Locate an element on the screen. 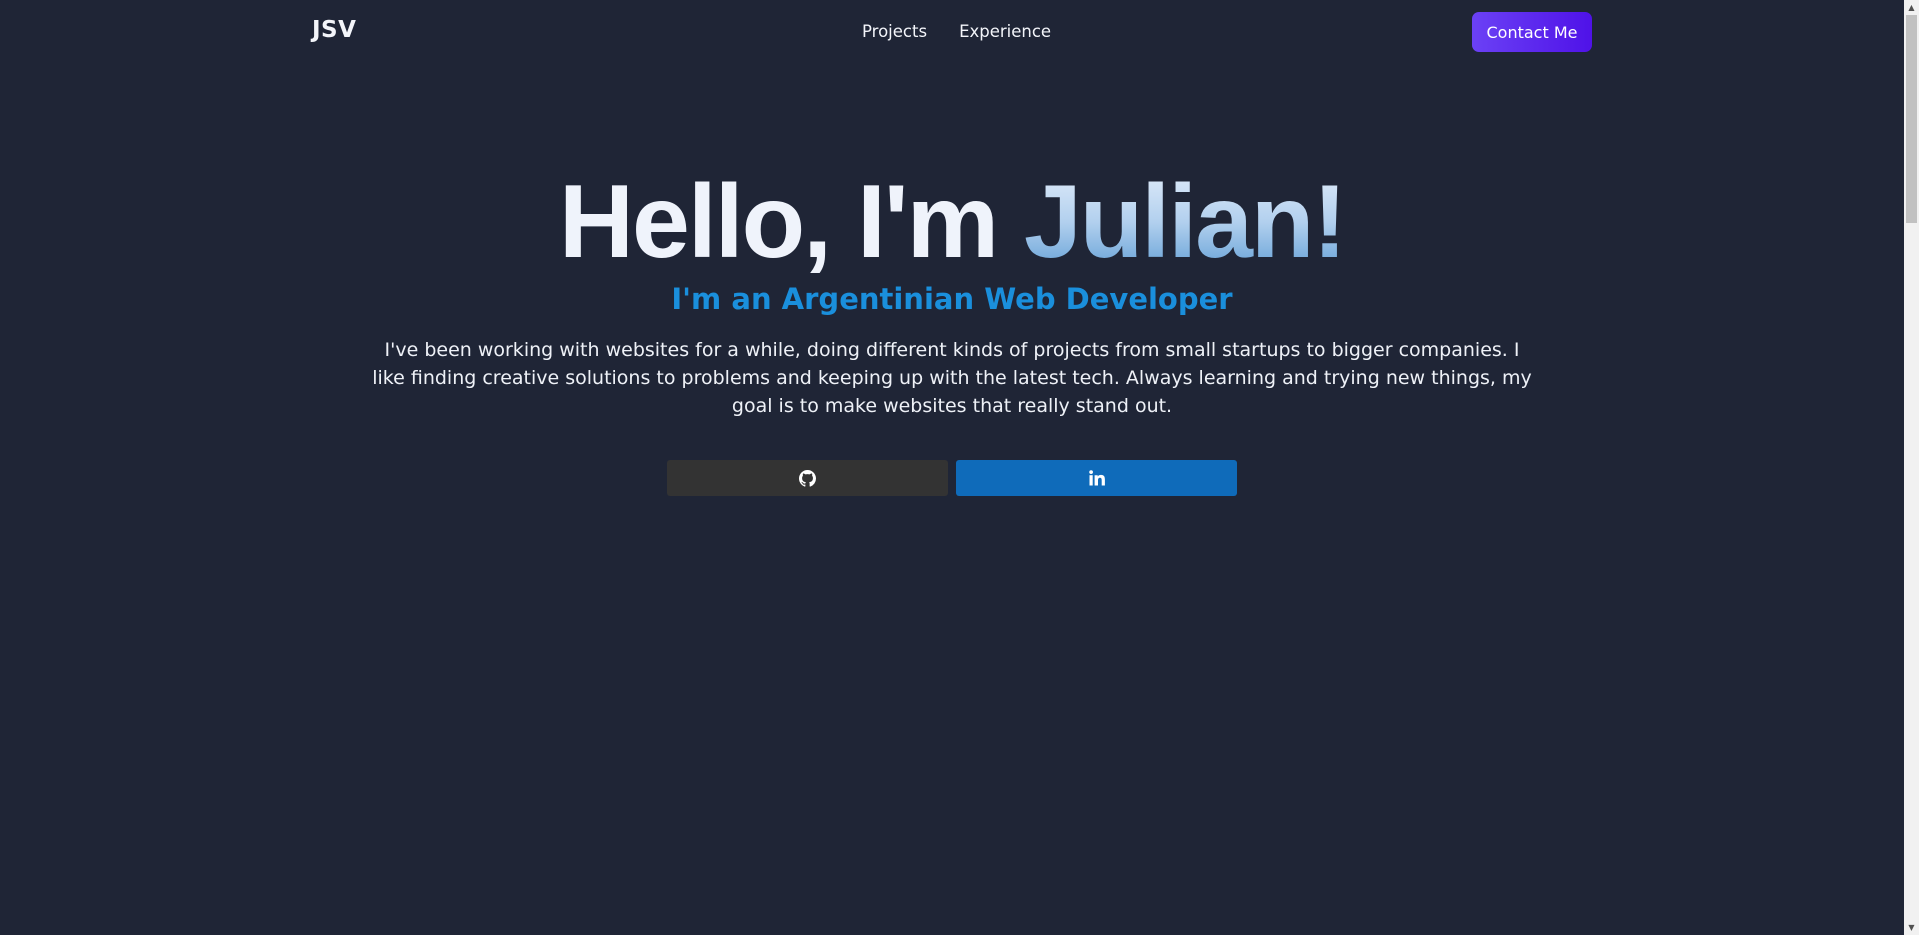 The width and height of the screenshot is (1919, 935). nav-link-projects: Projects is located at coordinates (894, 31).